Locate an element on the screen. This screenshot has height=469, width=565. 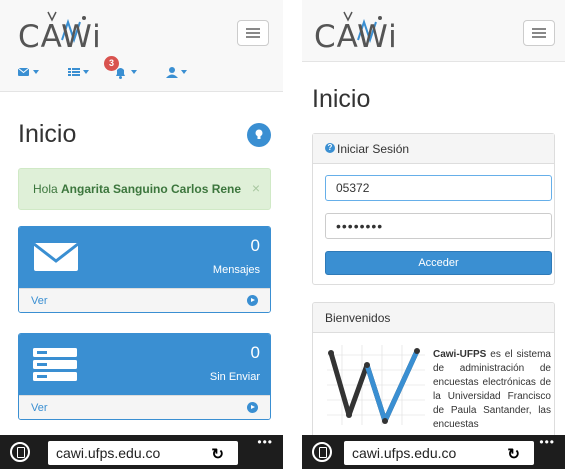
navbar: CAWi 3 is located at coordinates (141, 46).